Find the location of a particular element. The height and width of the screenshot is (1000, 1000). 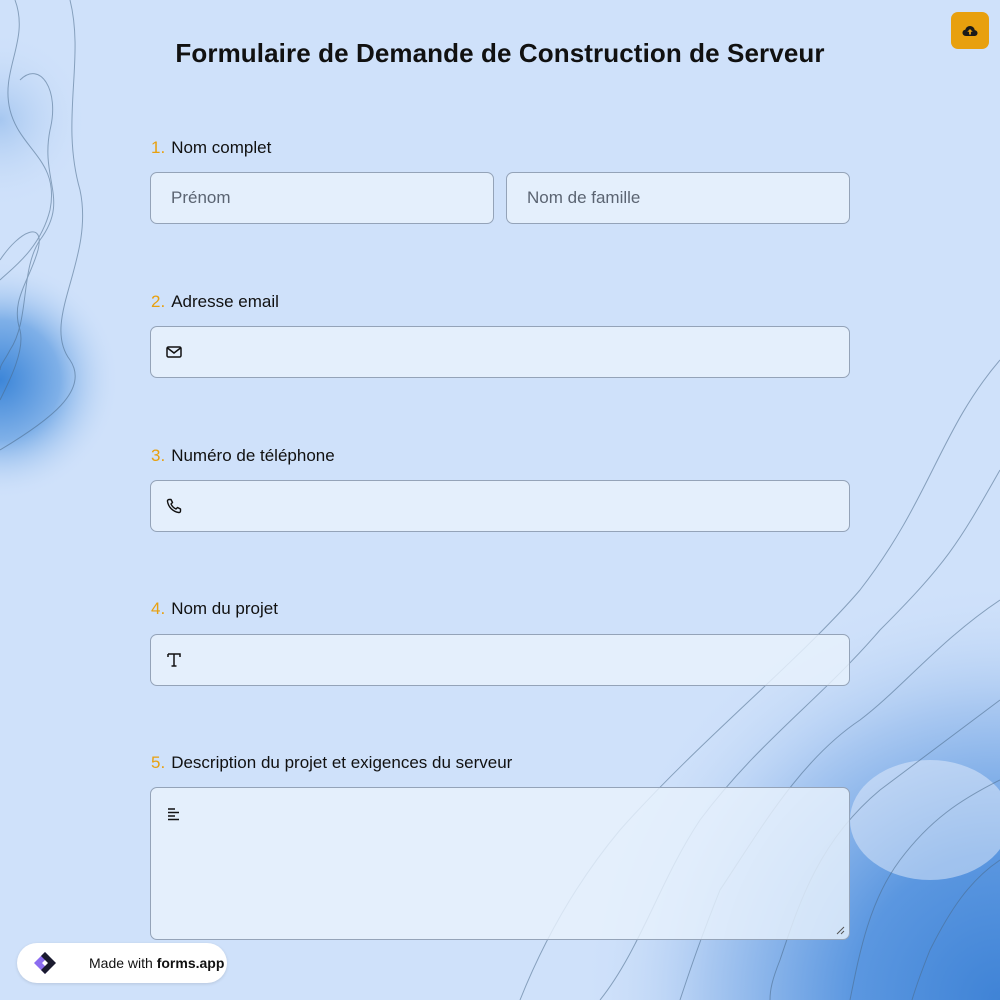

question-text: Nom du projet is located at coordinates (224, 608).